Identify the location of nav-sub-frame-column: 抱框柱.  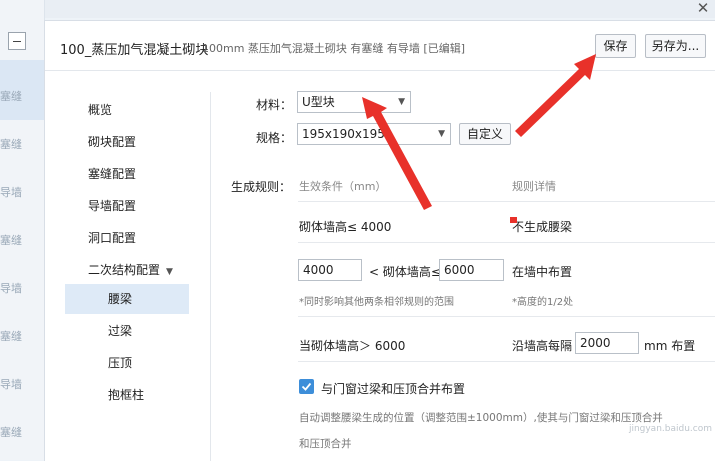
(127, 395).